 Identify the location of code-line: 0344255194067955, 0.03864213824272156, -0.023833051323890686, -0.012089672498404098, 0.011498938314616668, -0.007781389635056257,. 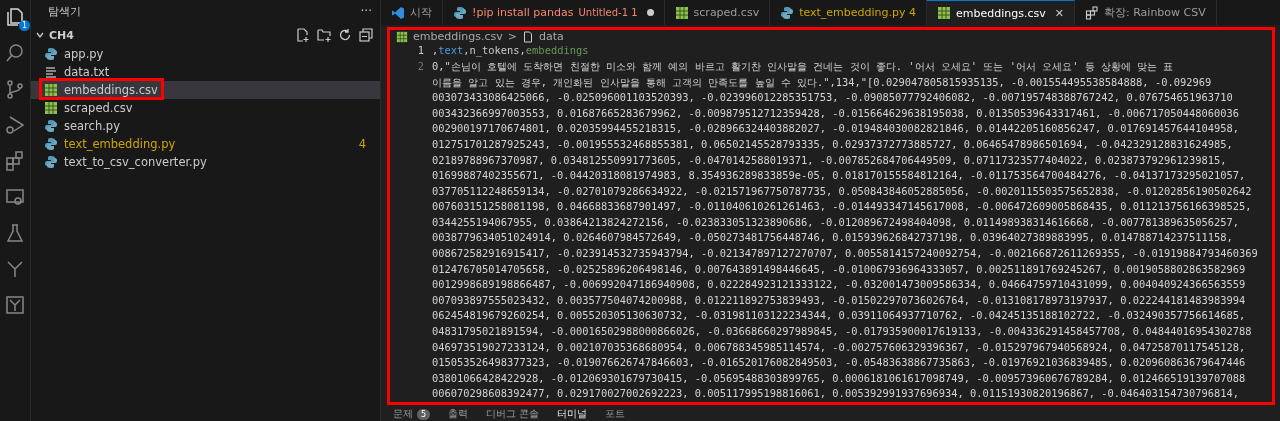
(835, 222).